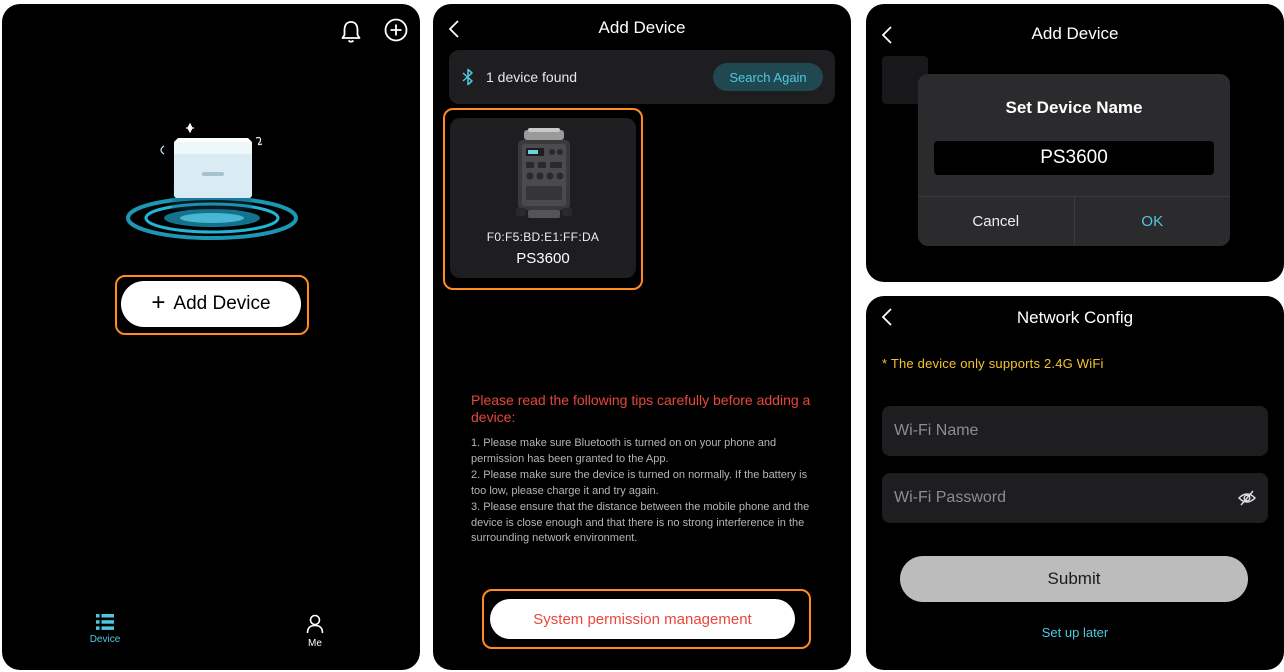 The width and height of the screenshot is (1284, 672). I want to click on devices-found-bar: 1 device found Search Again, so click(642, 77).